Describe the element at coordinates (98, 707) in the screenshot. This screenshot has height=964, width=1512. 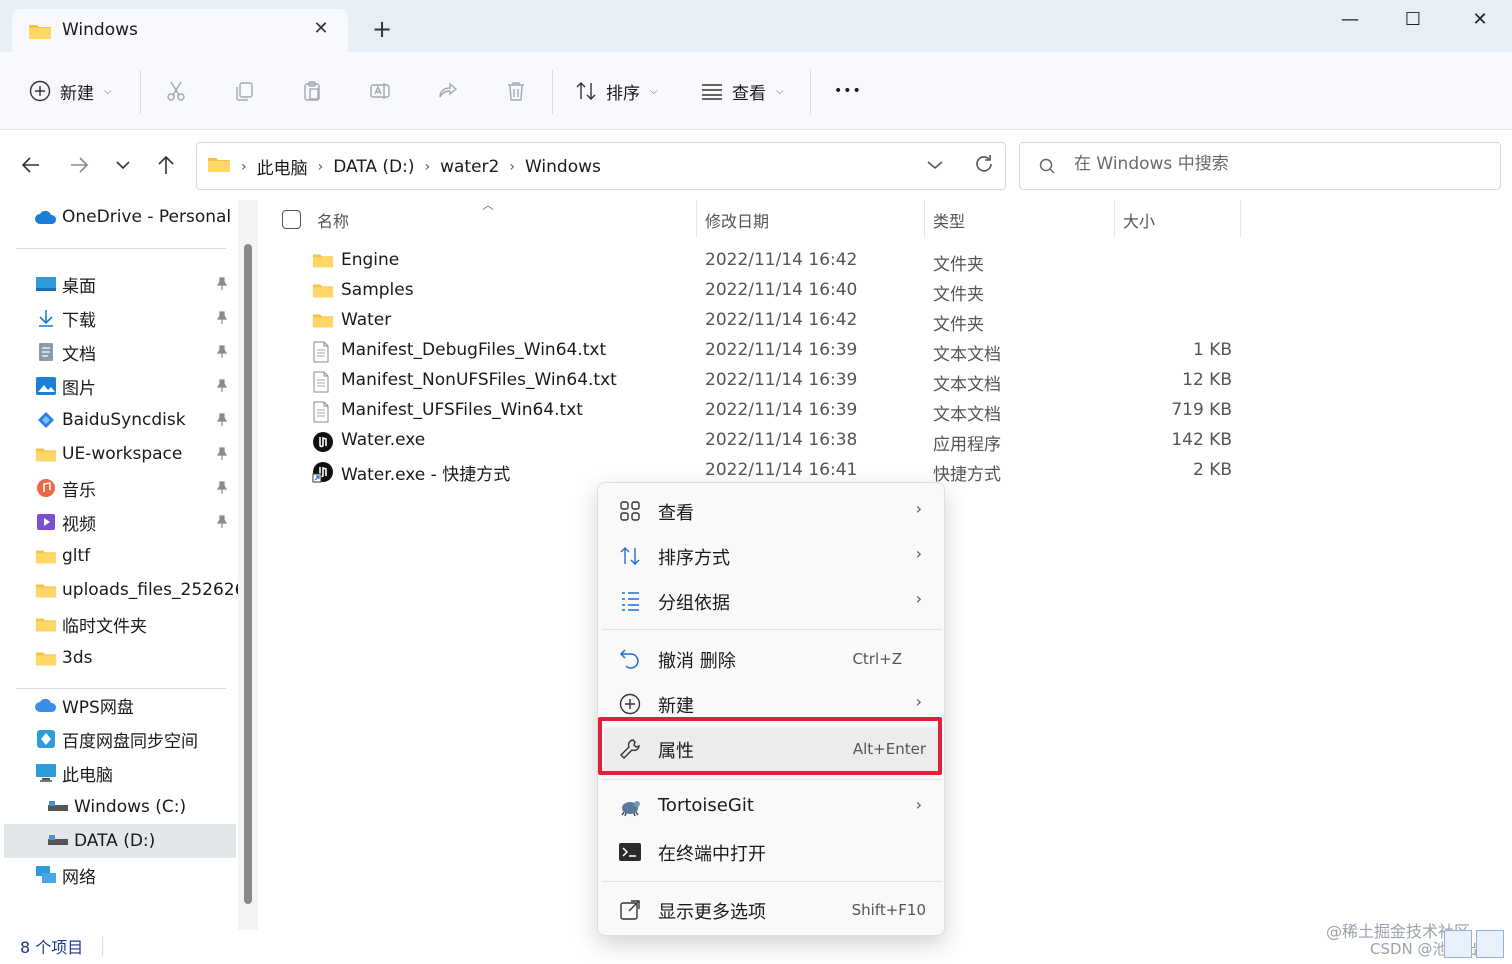
I see `sidebar-item-label: WPS网盘` at that location.